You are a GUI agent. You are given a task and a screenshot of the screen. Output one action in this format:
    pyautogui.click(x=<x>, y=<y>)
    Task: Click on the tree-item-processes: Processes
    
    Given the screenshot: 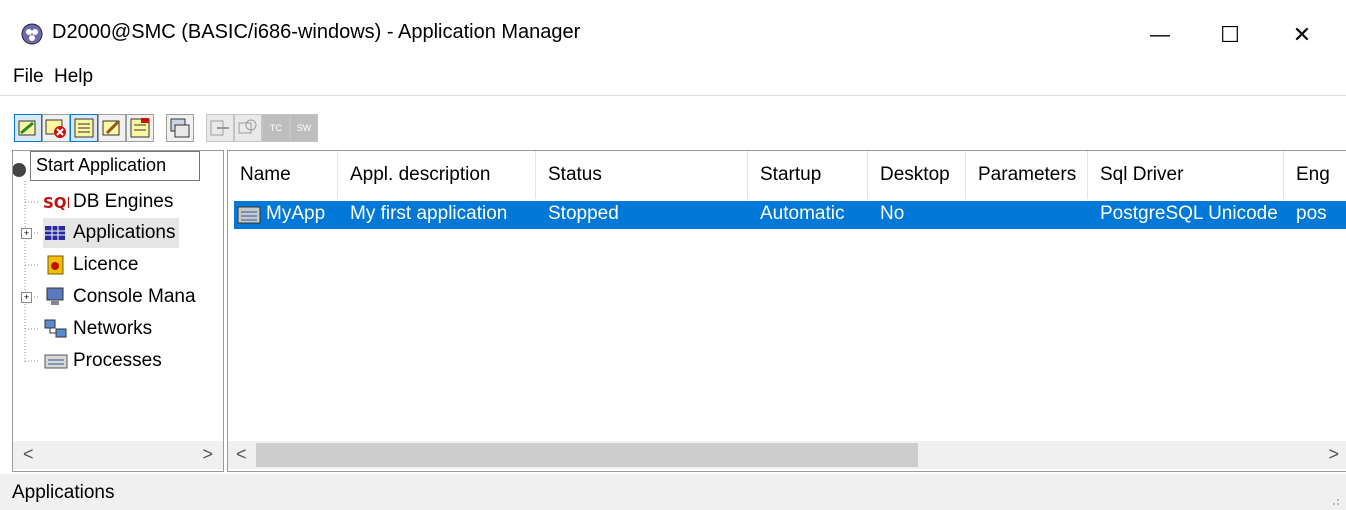 What is the action you would take?
    pyautogui.click(x=102, y=361)
    